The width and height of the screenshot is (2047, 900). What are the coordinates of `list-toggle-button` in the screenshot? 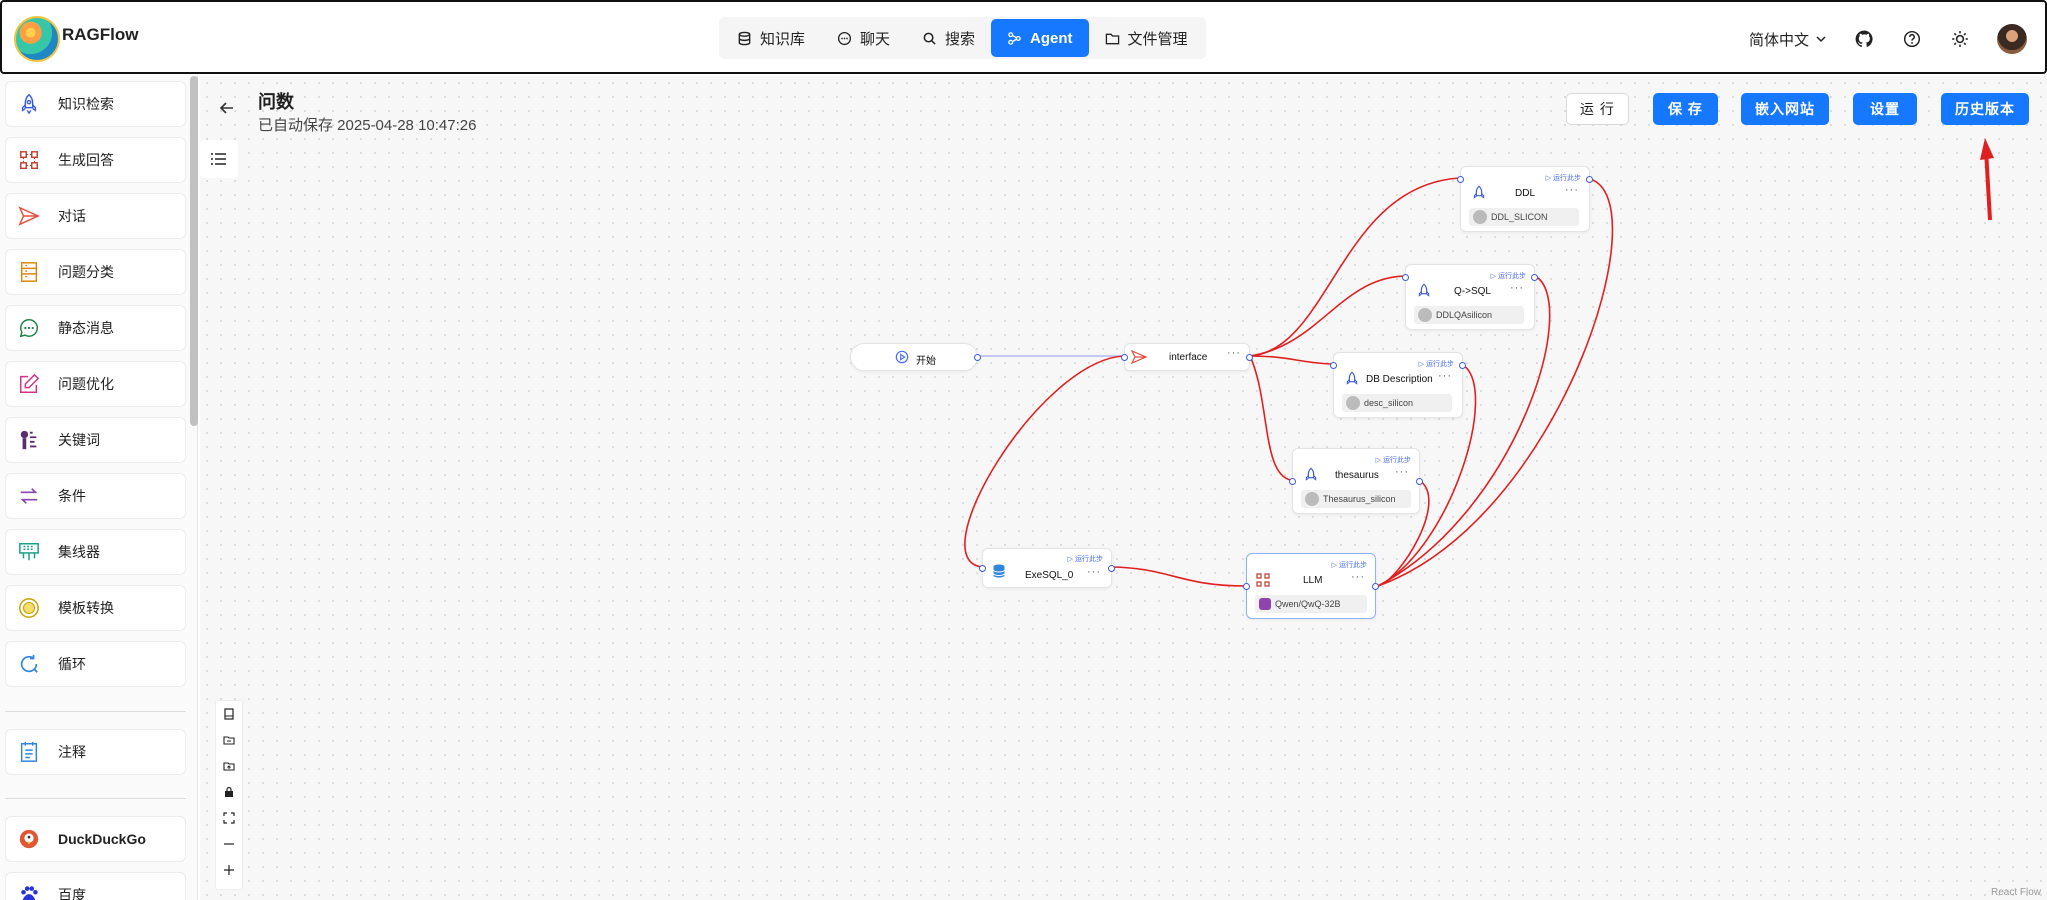 It's located at (219, 159).